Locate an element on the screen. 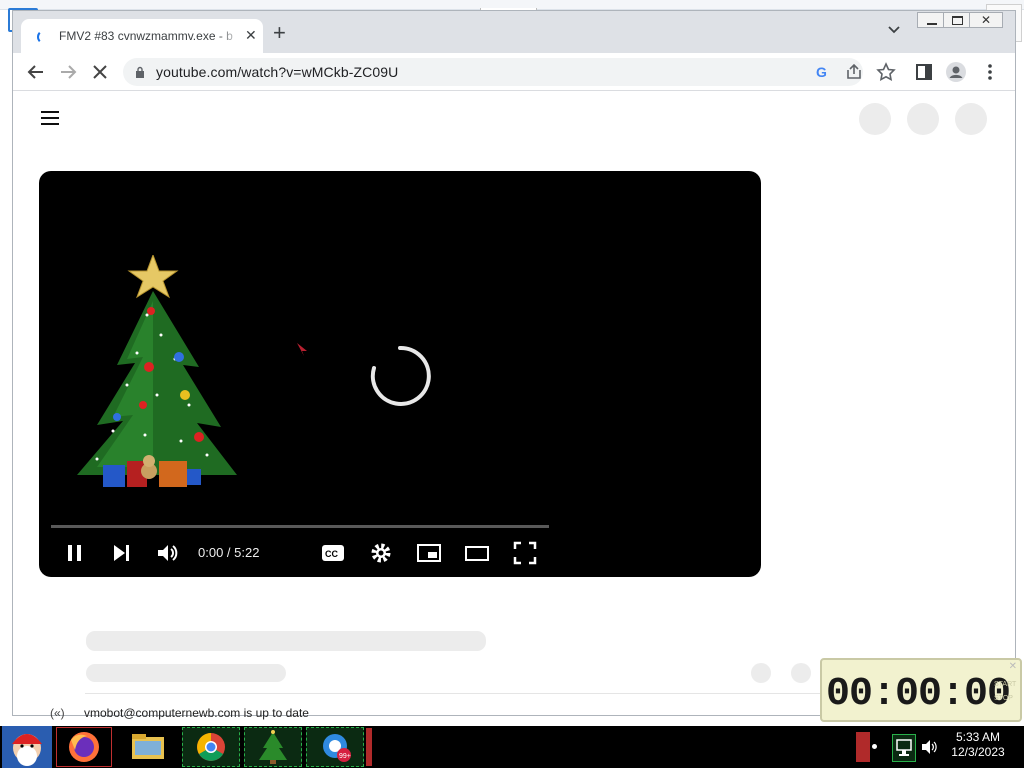  tree-icon is located at coordinates (273, 747).